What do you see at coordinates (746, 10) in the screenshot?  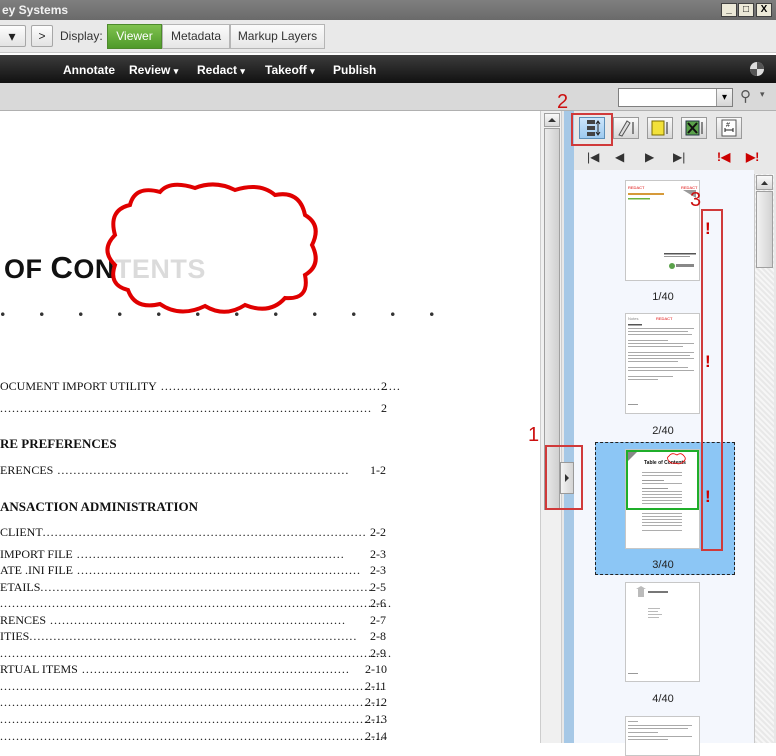 I see `maximize-button: □` at bounding box center [746, 10].